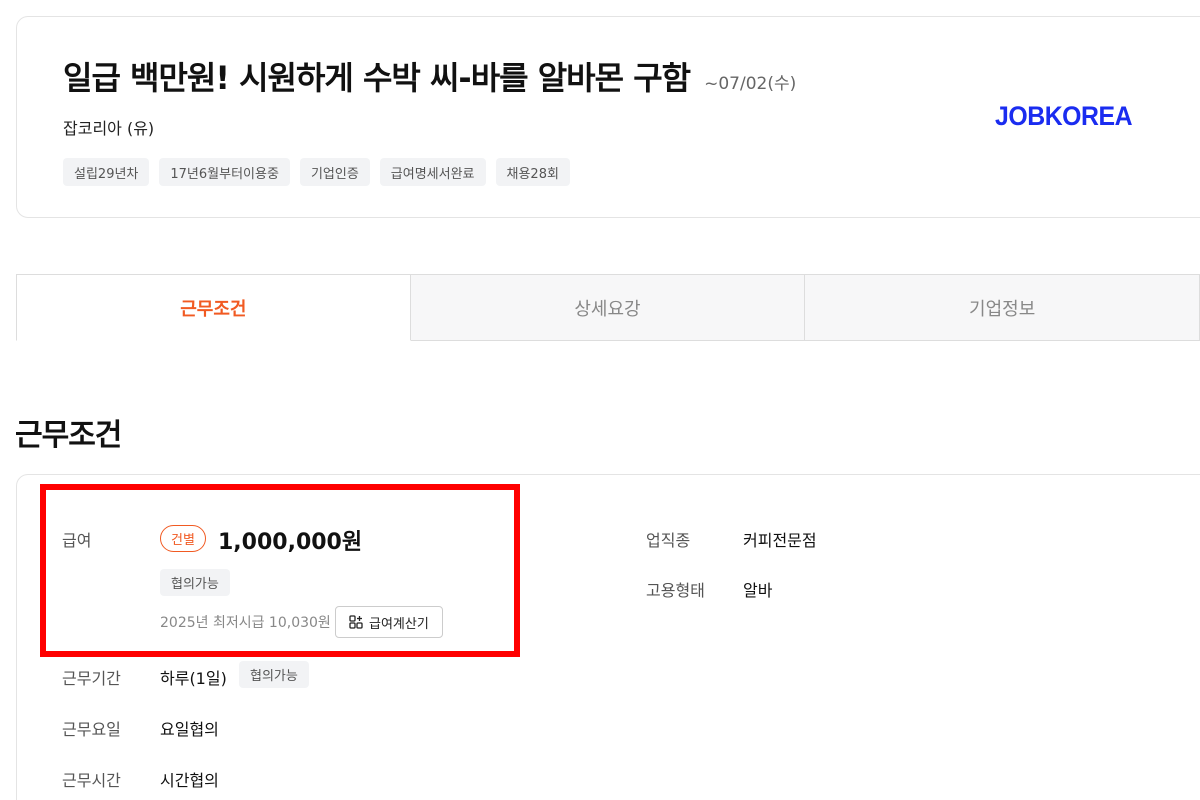 Image resolution: width=1200 pixels, height=800 pixels. Describe the element at coordinates (224, 172) in the screenshot. I see `tag-member-since: 17년6월부터이용중` at that location.